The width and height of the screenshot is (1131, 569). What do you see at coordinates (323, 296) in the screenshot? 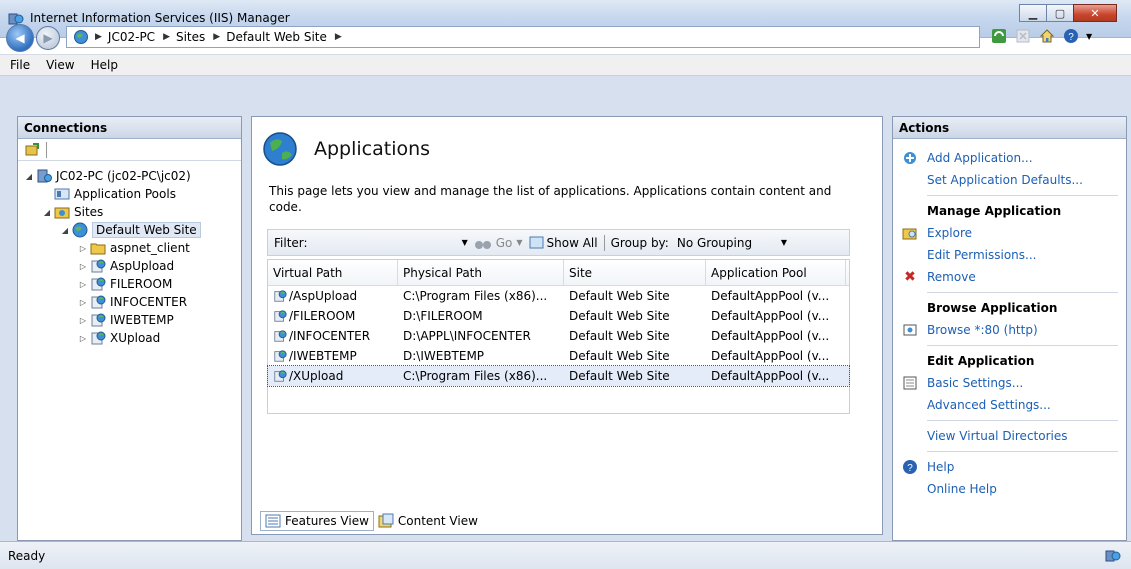
I see `cell-text: /AspUpload` at bounding box center [323, 296].